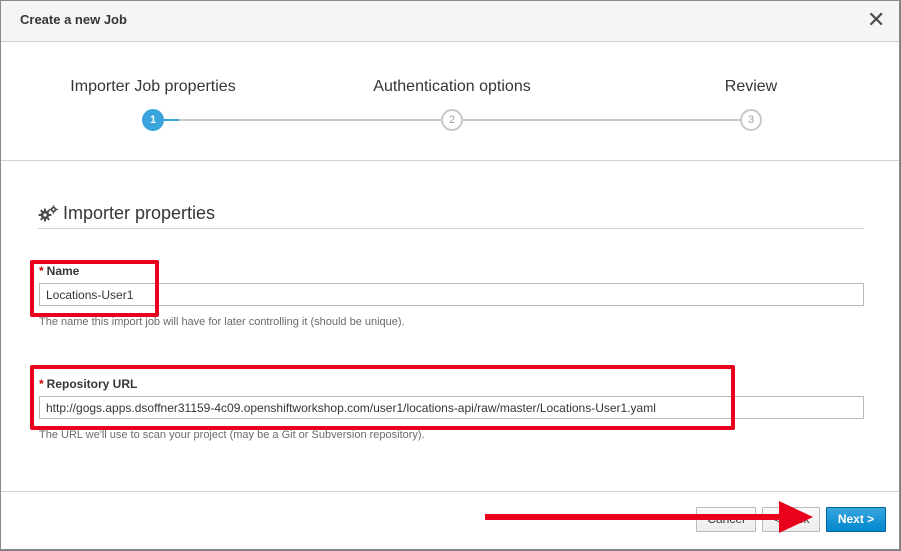 Image resolution: width=901 pixels, height=551 pixels. Describe the element at coordinates (751, 120) in the screenshot. I see `wizard-step-number: 3` at that location.